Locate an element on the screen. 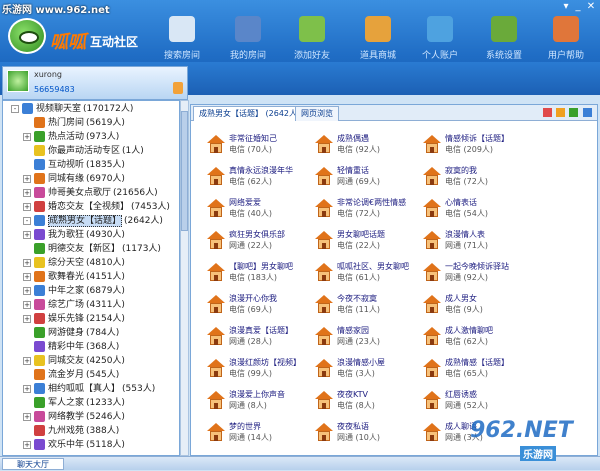  room-item: 情感家园 网通 (23人) is located at coordinates (370, 337).